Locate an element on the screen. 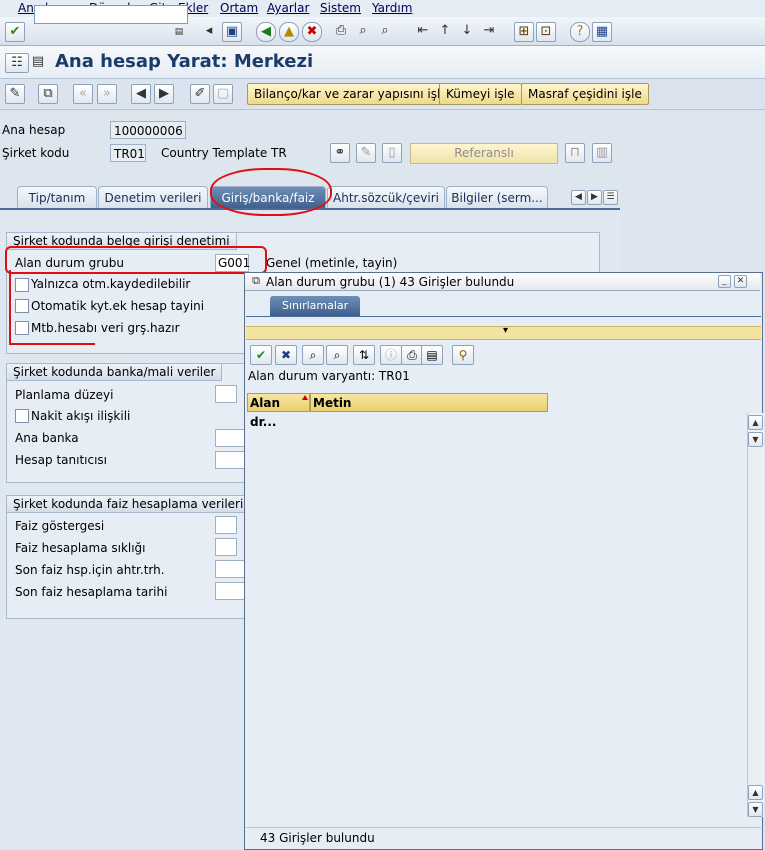 The image size is (765, 850). cancel-icon: ✖ is located at coordinates (312, 32).